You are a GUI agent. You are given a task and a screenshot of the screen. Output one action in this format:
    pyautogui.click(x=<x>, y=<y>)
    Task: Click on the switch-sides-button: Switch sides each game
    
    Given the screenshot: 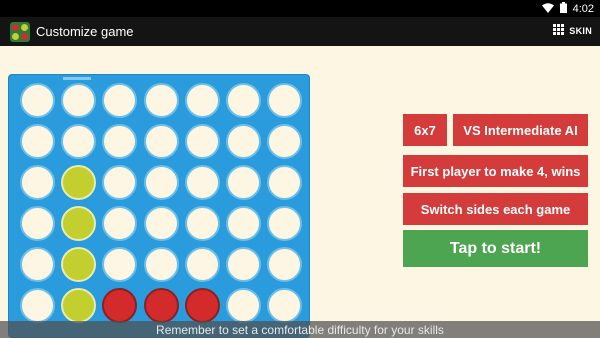 What is the action you would take?
    pyautogui.click(x=495, y=209)
    